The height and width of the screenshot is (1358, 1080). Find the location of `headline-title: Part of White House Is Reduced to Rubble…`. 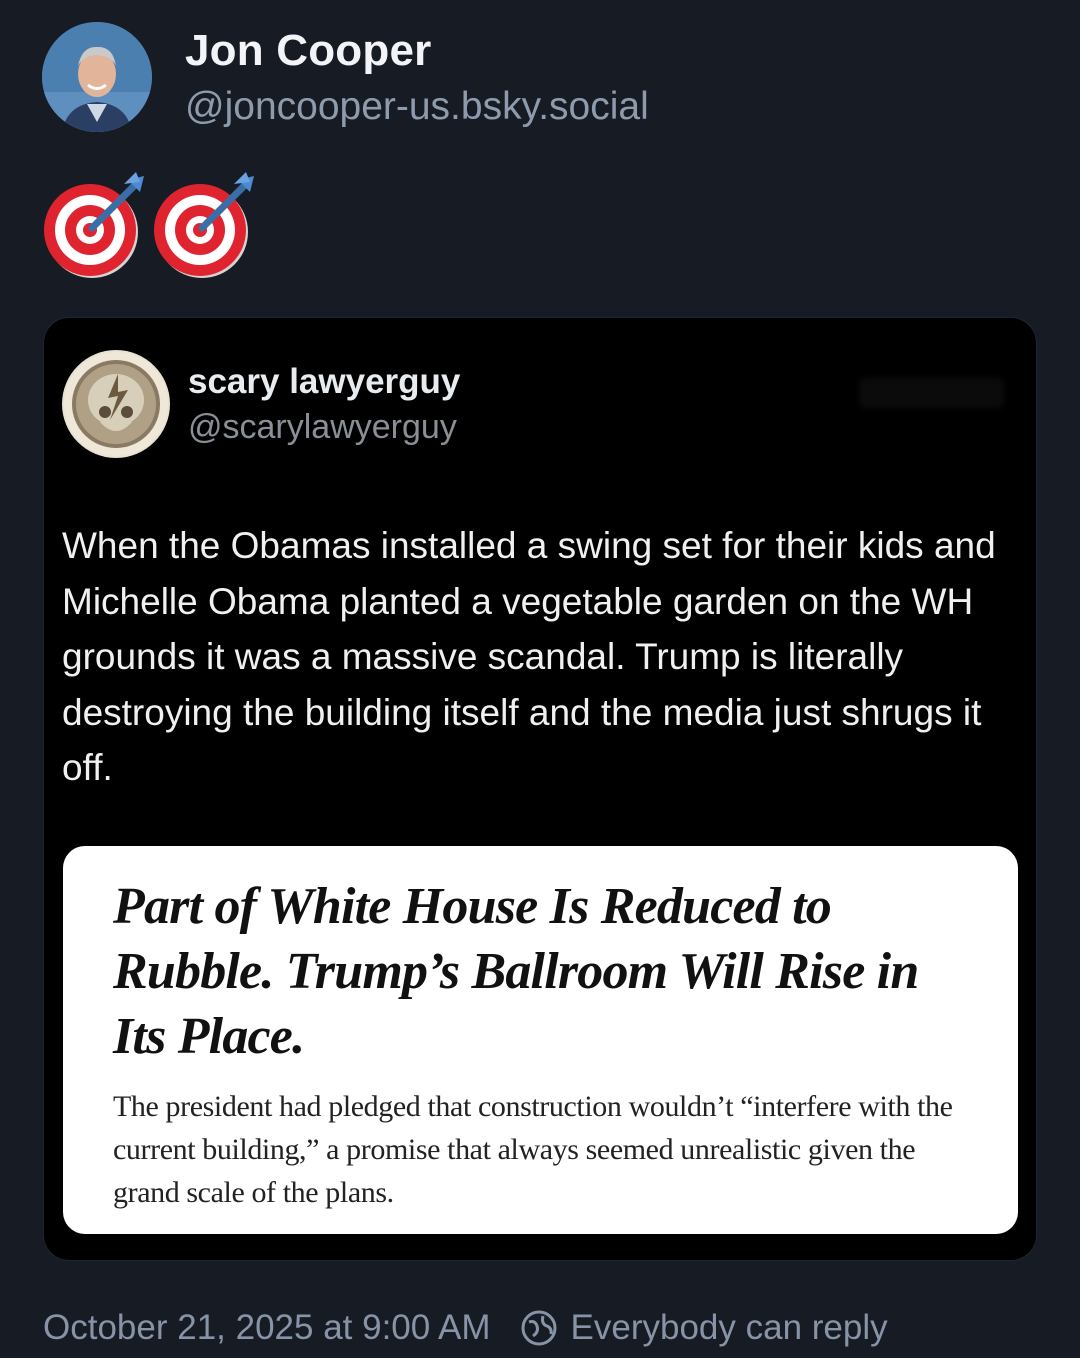

headline-title: Part of White House Is Reduced to Rubble… is located at coordinates (516, 971).